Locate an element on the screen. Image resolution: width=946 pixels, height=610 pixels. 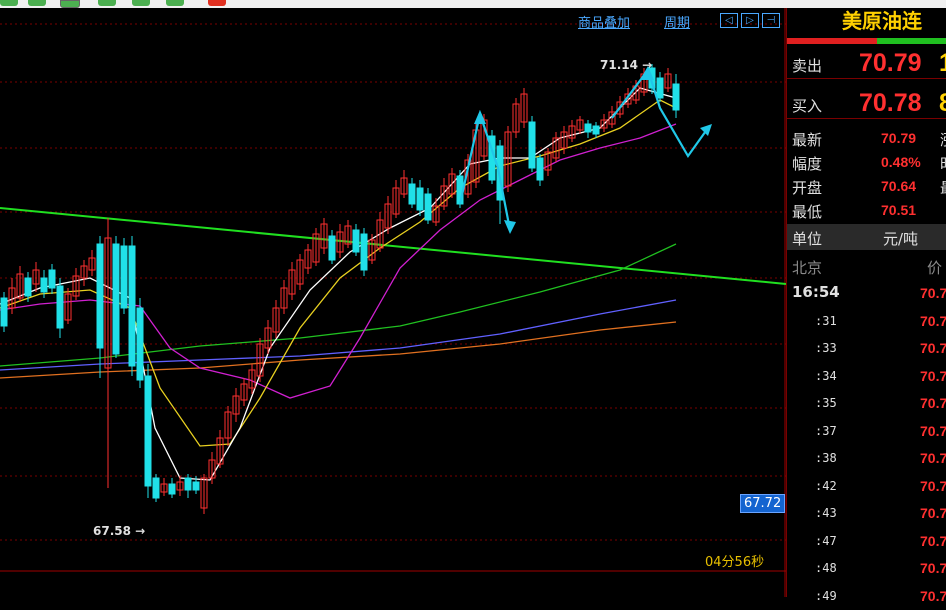
tick-time: :49 is located at coordinates (826, 595).